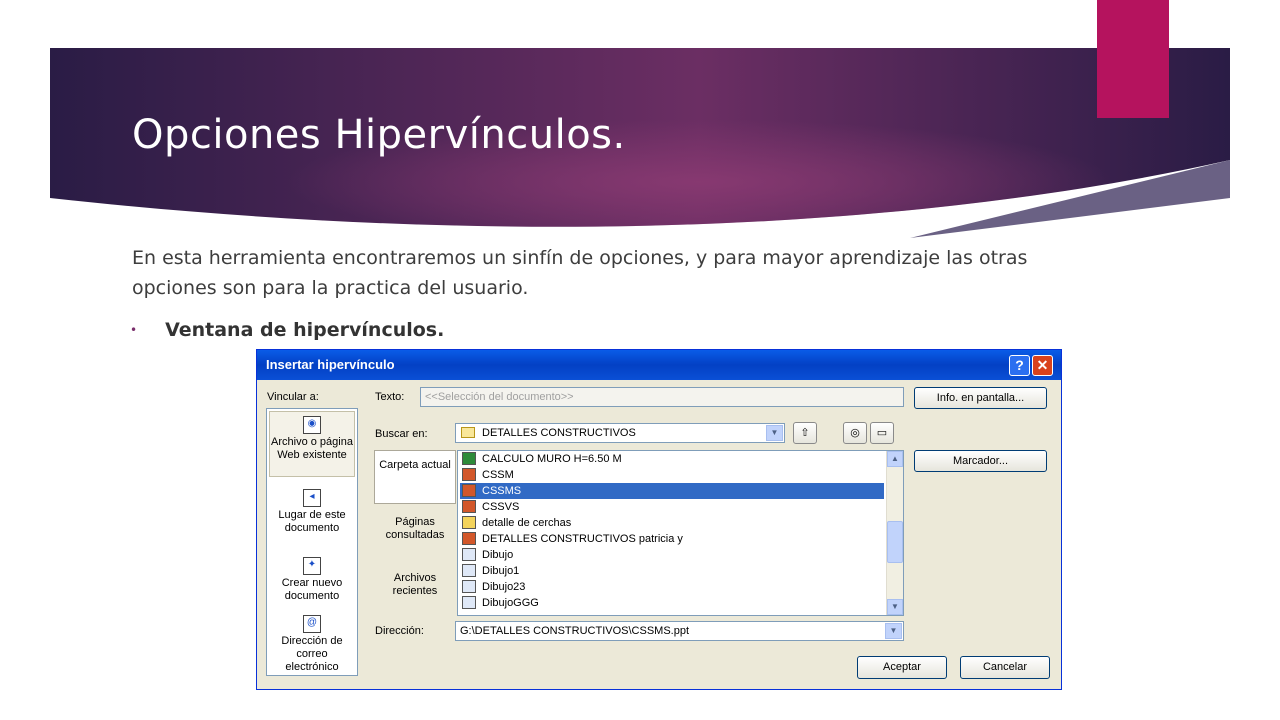 The width and height of the screenshot is (1280, 720). Describe the element at coordinates (672, 459) in the screenshot. I see `list-item: CALCULO MURO H=6.50 M` at that location.